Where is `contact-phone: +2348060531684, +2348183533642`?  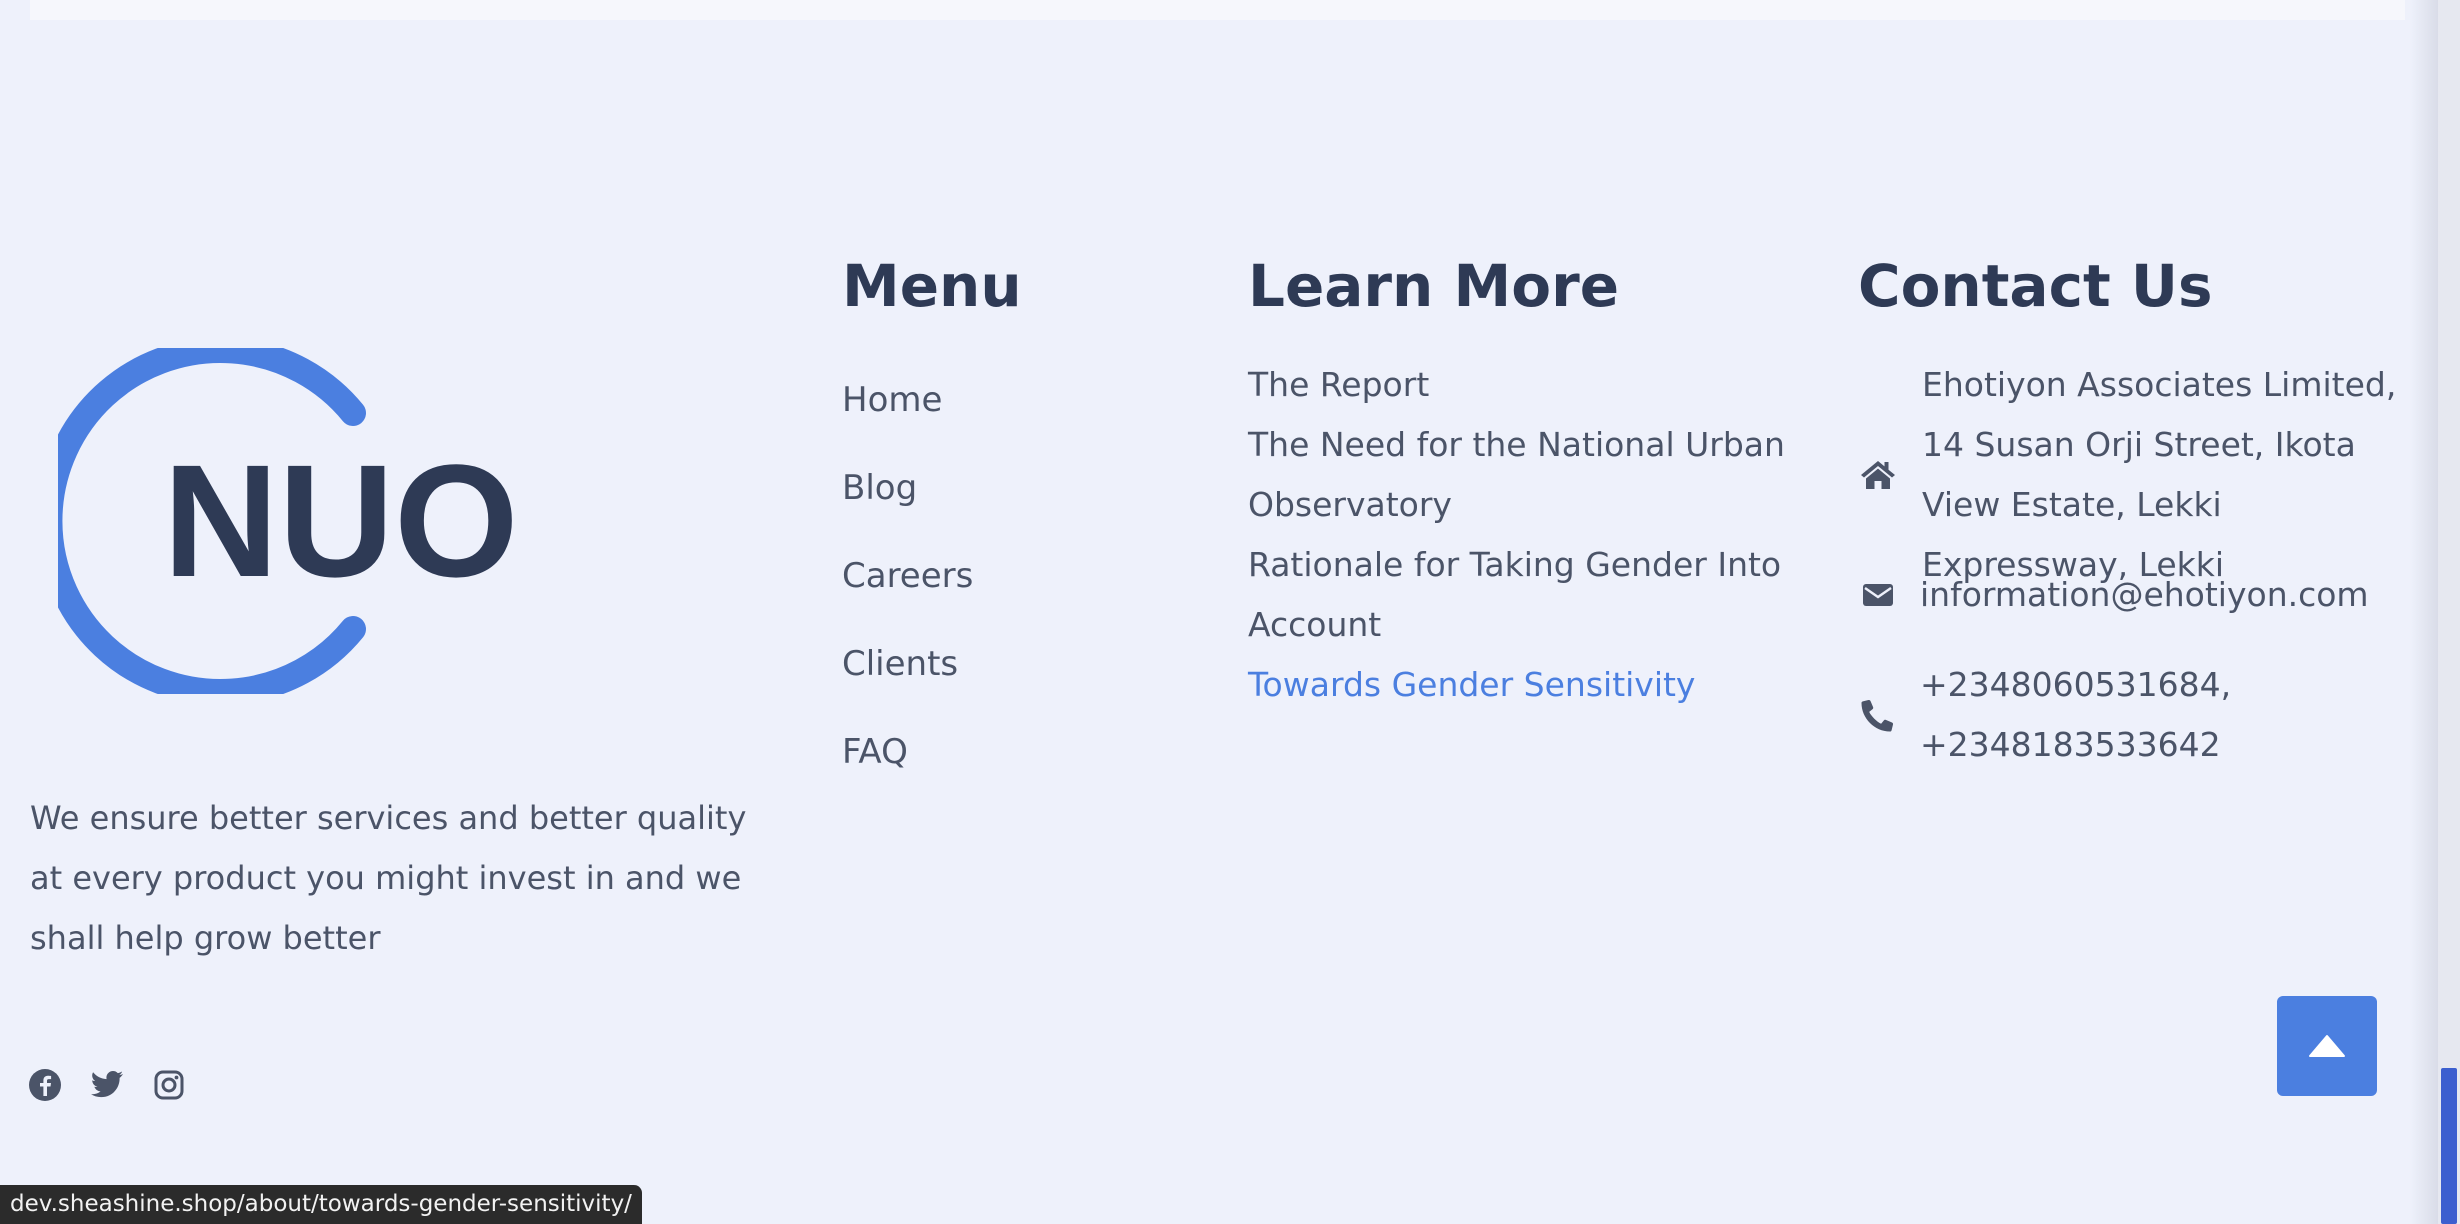 contact-phone: +2348060531684, +2348183533642 is located at coordinates (2059, 715).